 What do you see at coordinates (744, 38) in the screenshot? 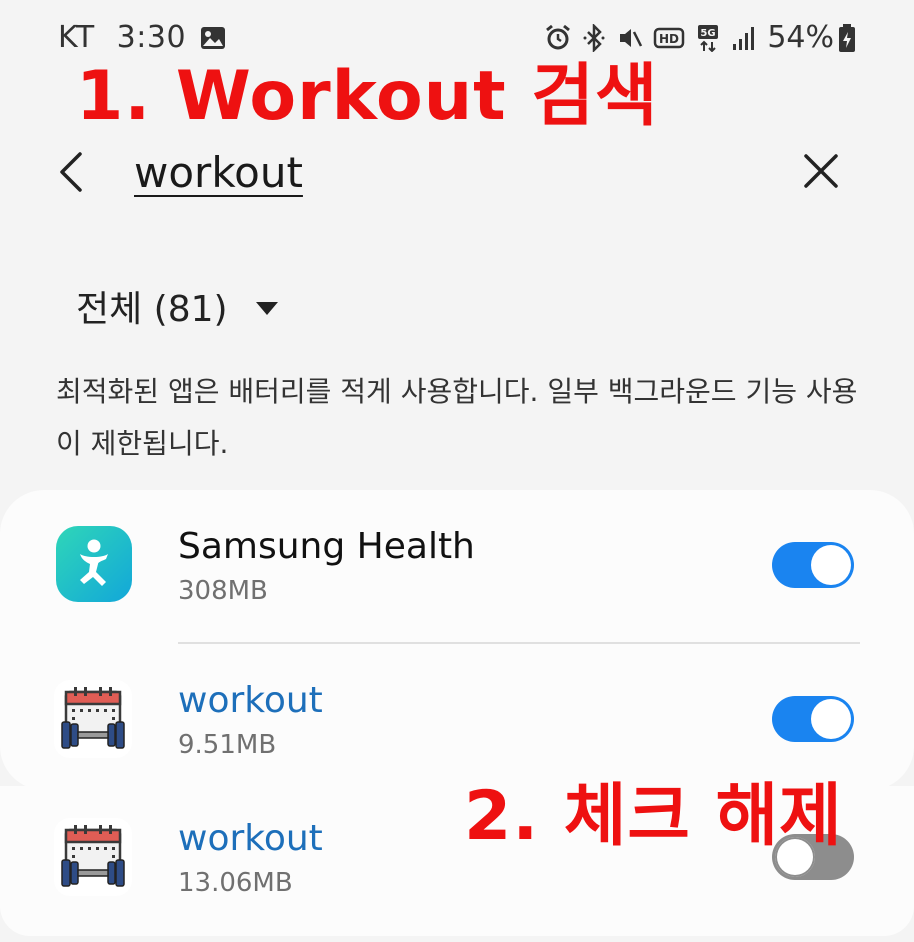
I see `signal-icon` at bounding box center [744, 38].